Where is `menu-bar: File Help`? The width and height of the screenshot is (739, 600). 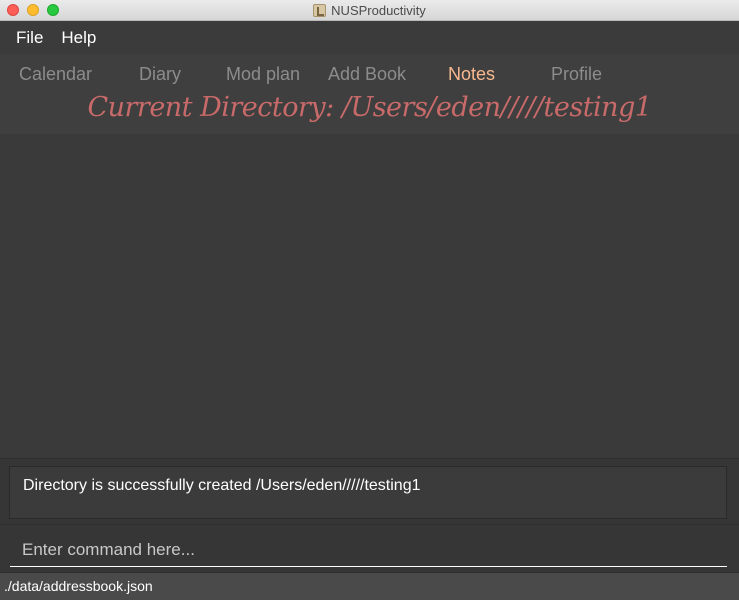
menu-bar: File Help is located at coordinates (369, 37).